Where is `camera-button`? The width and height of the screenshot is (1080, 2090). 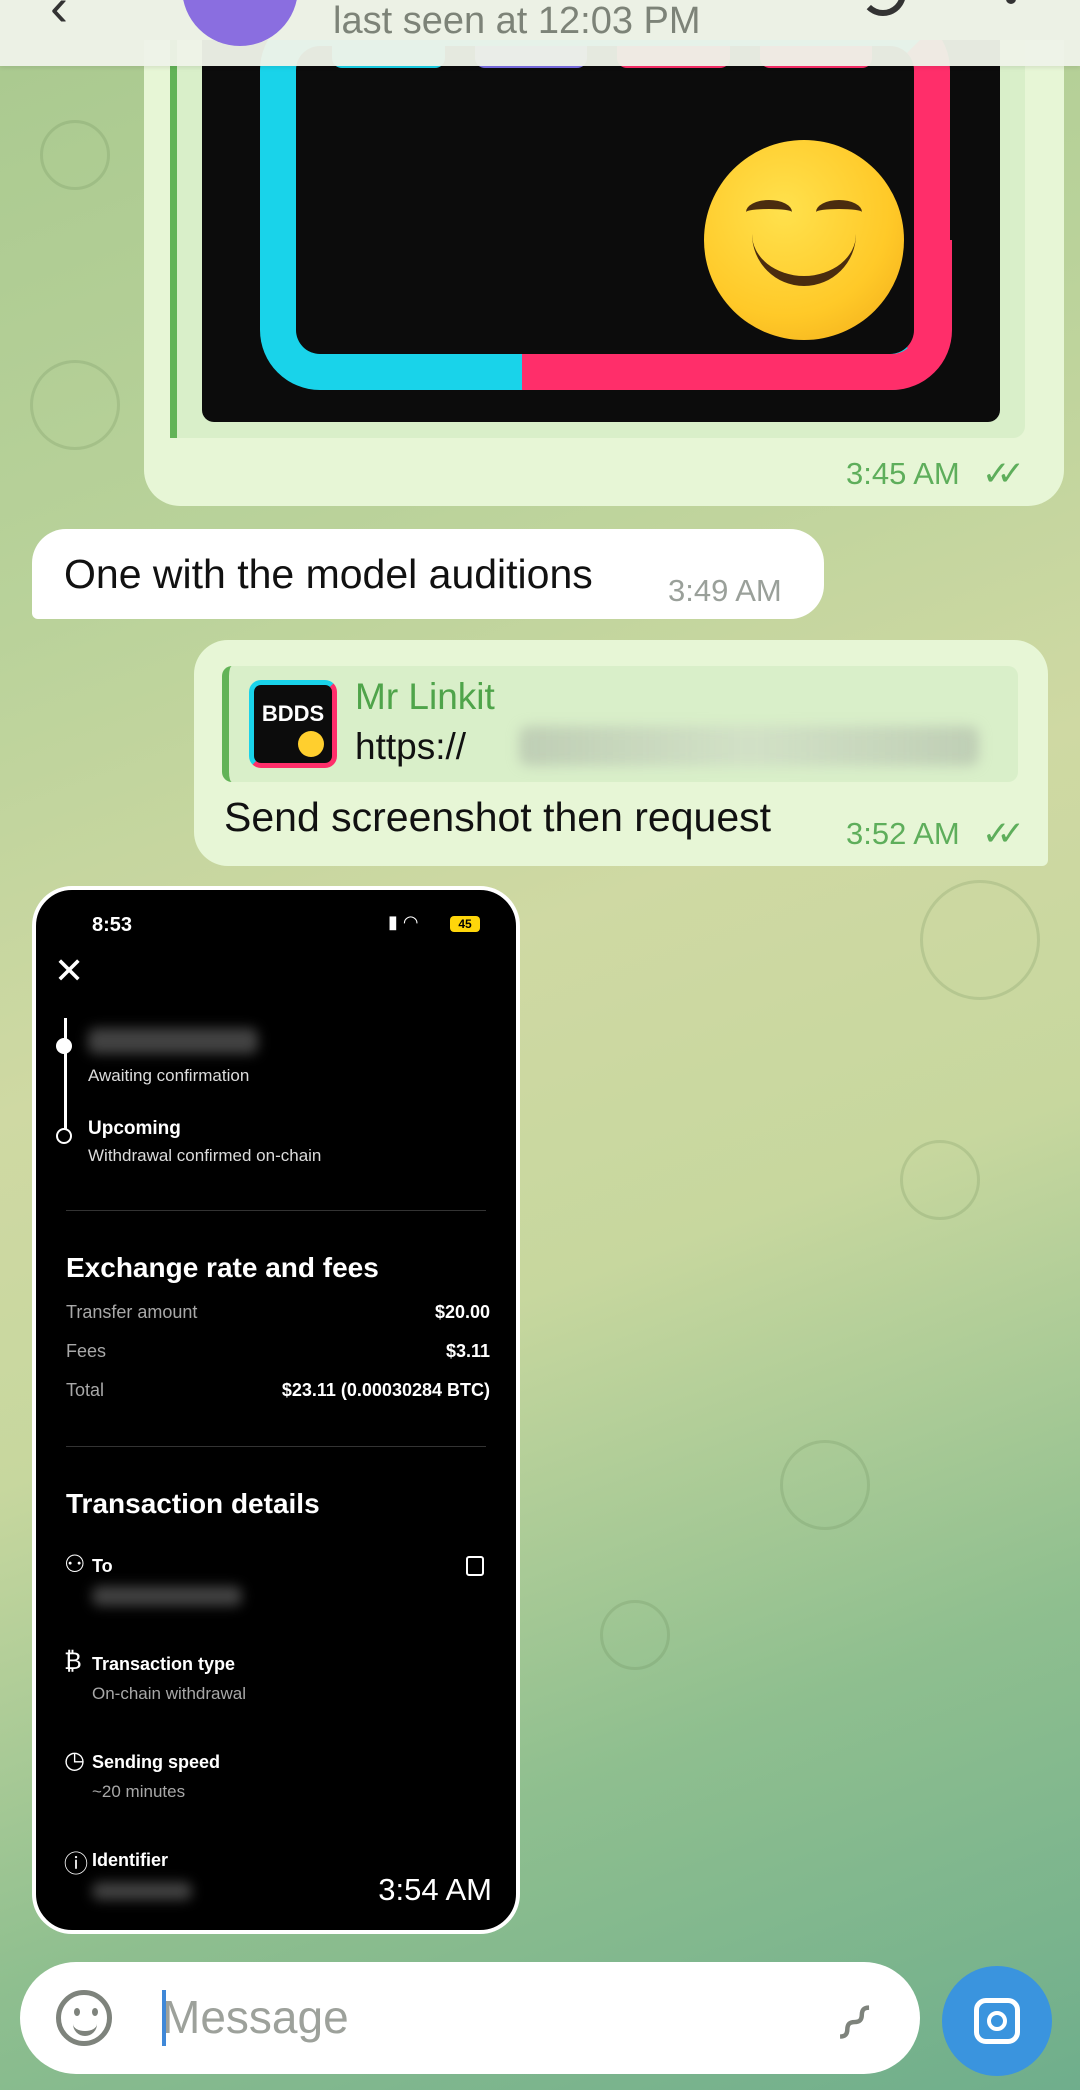
camera-button is located at coordinates (997, 2021).